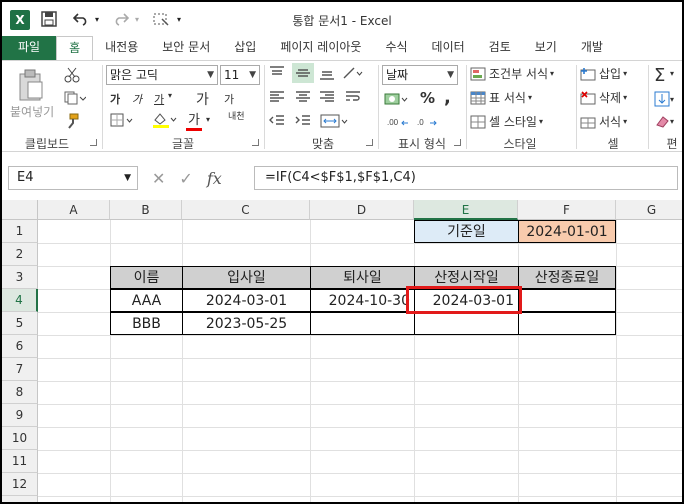 The width and height of the screenshot is (684, 504). I want to click on row-header-11: 11, so click(20, 461).